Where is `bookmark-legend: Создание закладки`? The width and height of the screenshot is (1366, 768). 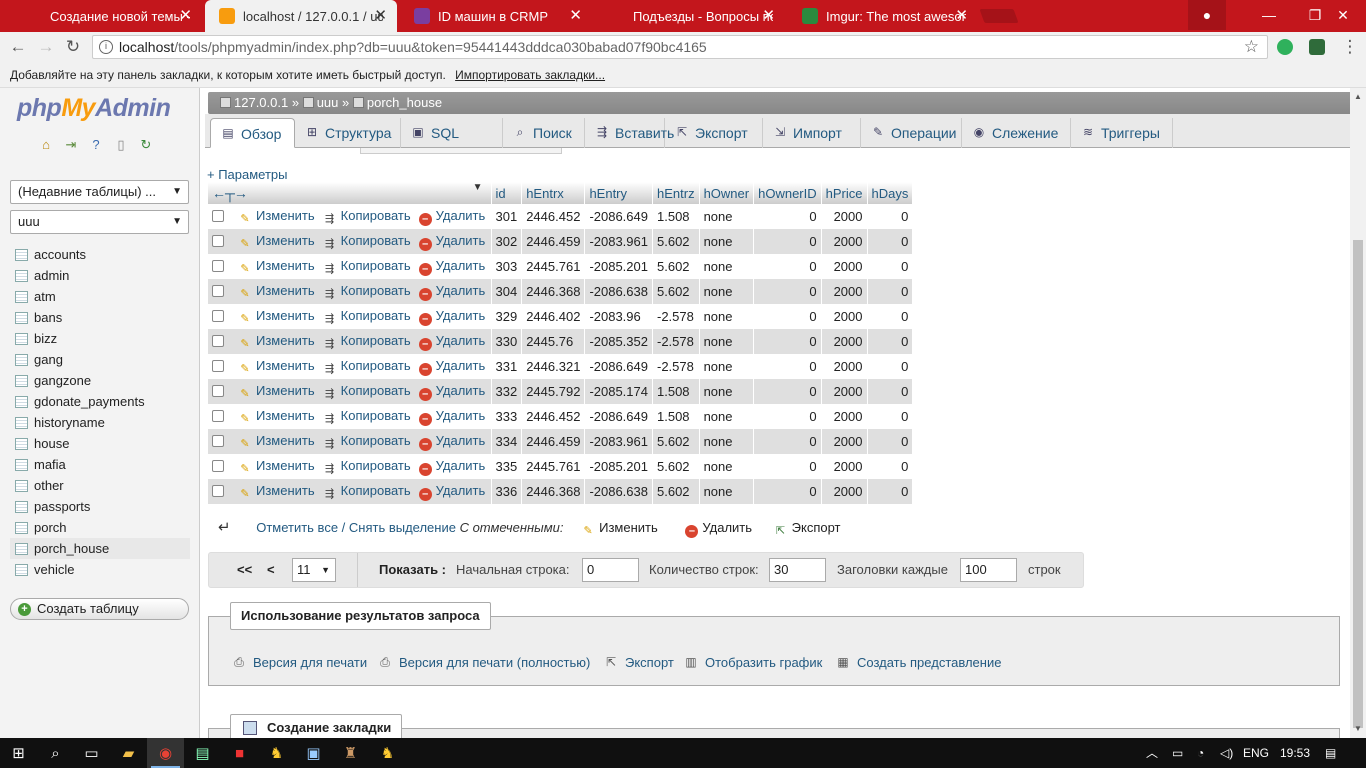
bookmark-legend: Создание закладки is located at coordinates (316, 726).